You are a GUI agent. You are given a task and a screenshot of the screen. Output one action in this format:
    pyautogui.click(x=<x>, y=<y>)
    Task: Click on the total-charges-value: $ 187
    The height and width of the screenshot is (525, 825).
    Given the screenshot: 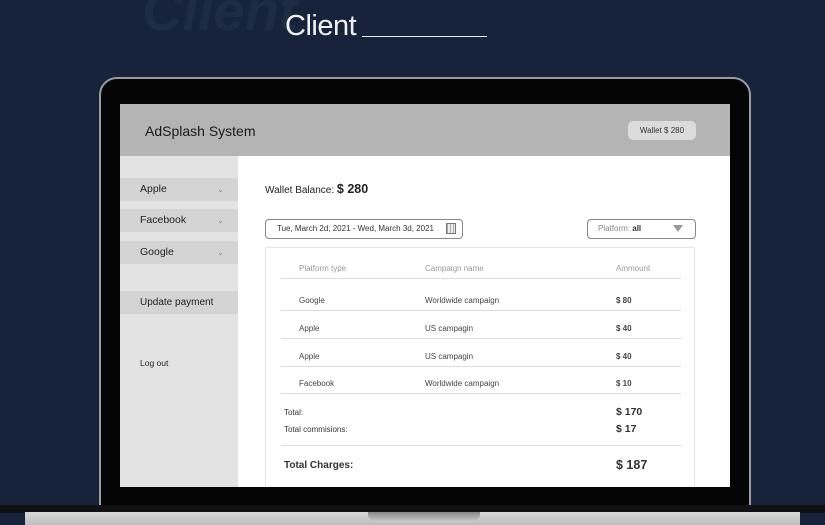 What is the action you would take?
    pyautogui.click(x=632, y=465)
    